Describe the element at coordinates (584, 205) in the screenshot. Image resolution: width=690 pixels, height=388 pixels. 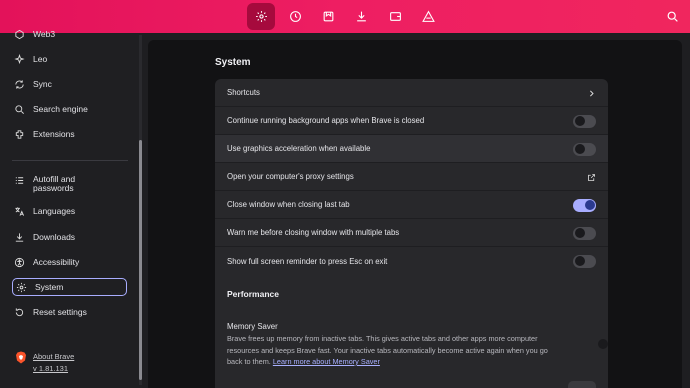
I see `close-window-last-tab-toggle` at that location.